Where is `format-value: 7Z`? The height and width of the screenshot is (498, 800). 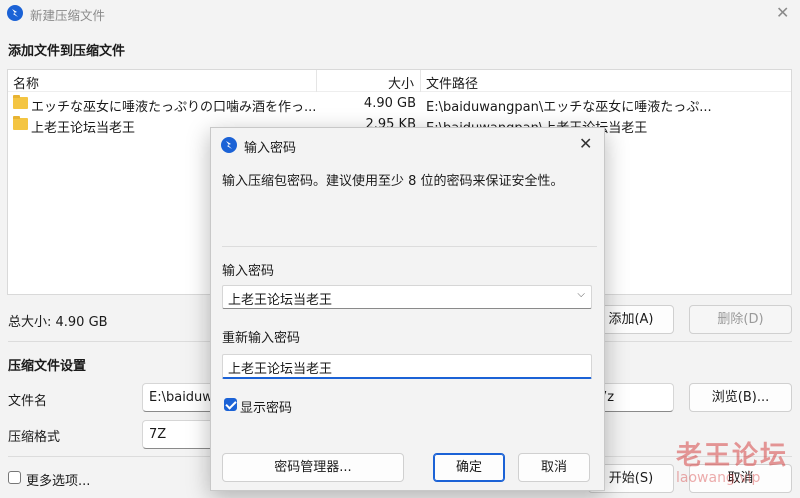 format-value: 7Z is located at coordinates (158, 434).